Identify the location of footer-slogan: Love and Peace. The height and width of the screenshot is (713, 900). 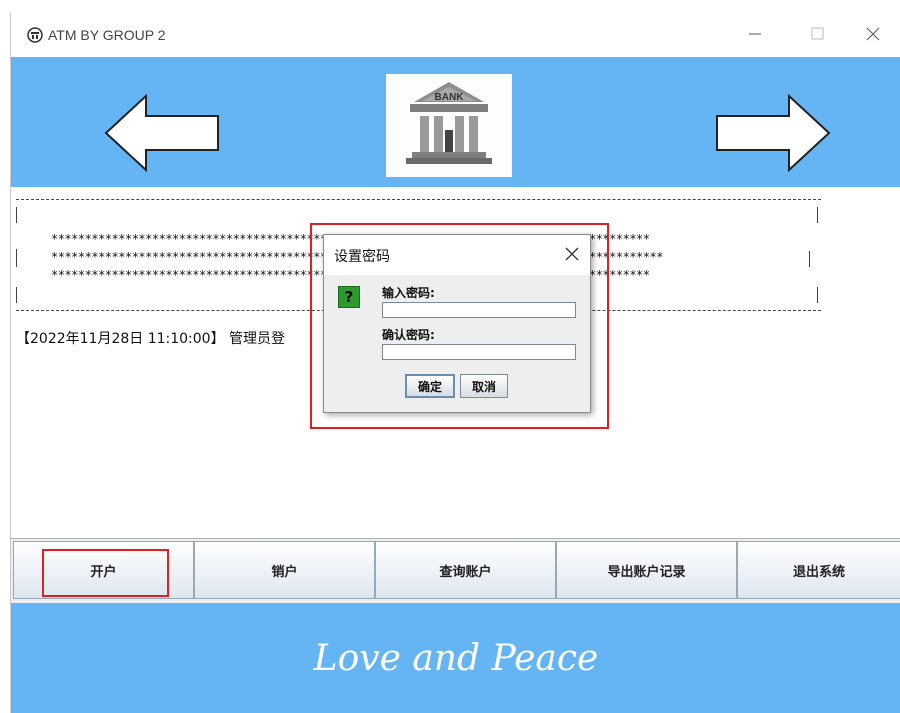
(456, 658).